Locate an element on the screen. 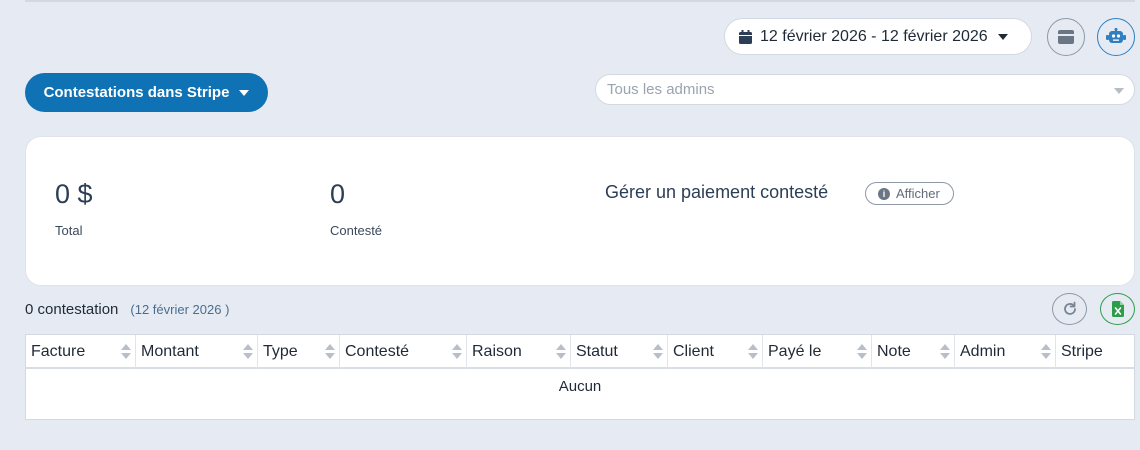  admin-filter-select: Tous les admins is located at coordinates (865, 89).